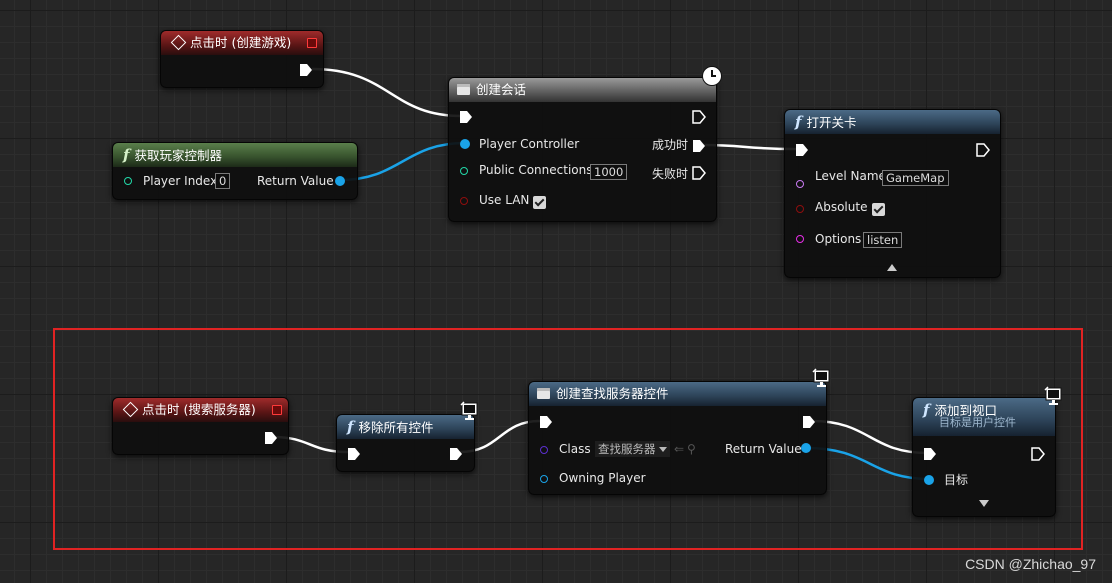  Describe the element at coordinates (178, 155) in the screenshot. I see `node-title: 获取玩家控制器` at that location.